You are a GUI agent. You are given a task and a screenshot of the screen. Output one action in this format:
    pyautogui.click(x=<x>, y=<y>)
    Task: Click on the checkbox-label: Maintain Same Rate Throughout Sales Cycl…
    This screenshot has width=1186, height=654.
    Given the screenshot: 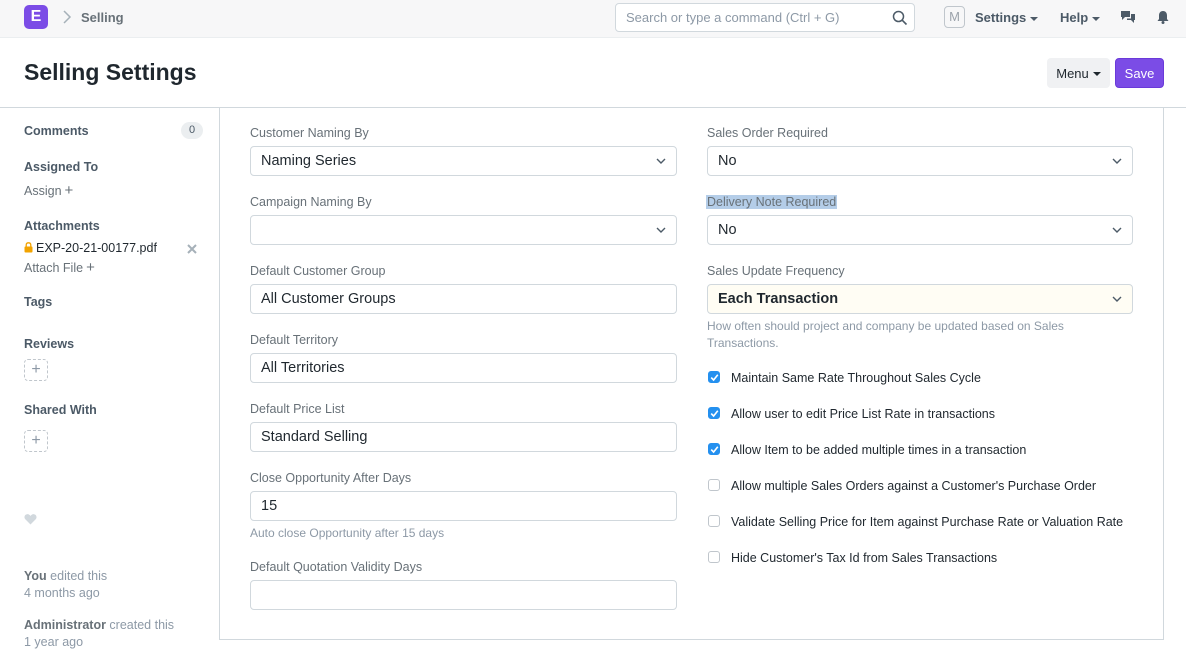 What is the action you would take?
    pyautogui.click(x=856, y=378)
    